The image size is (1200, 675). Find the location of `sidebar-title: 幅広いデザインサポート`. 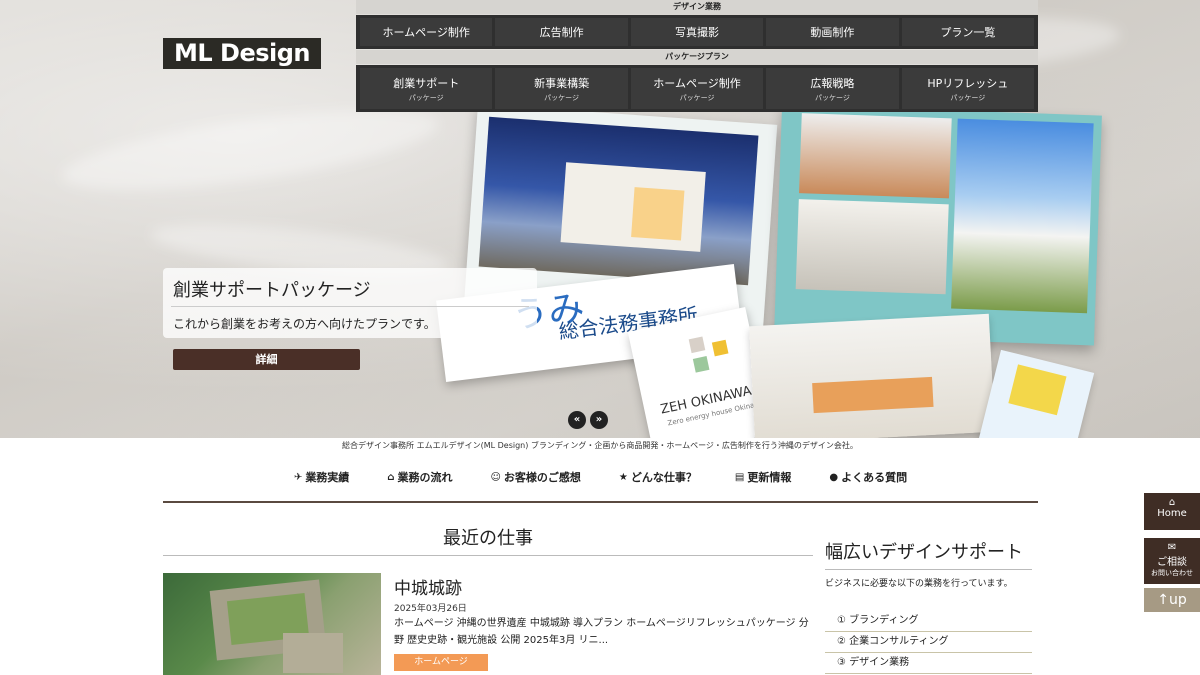

sidebar-title: 幅広いデザインサポート is located at coordinates (924, 552).